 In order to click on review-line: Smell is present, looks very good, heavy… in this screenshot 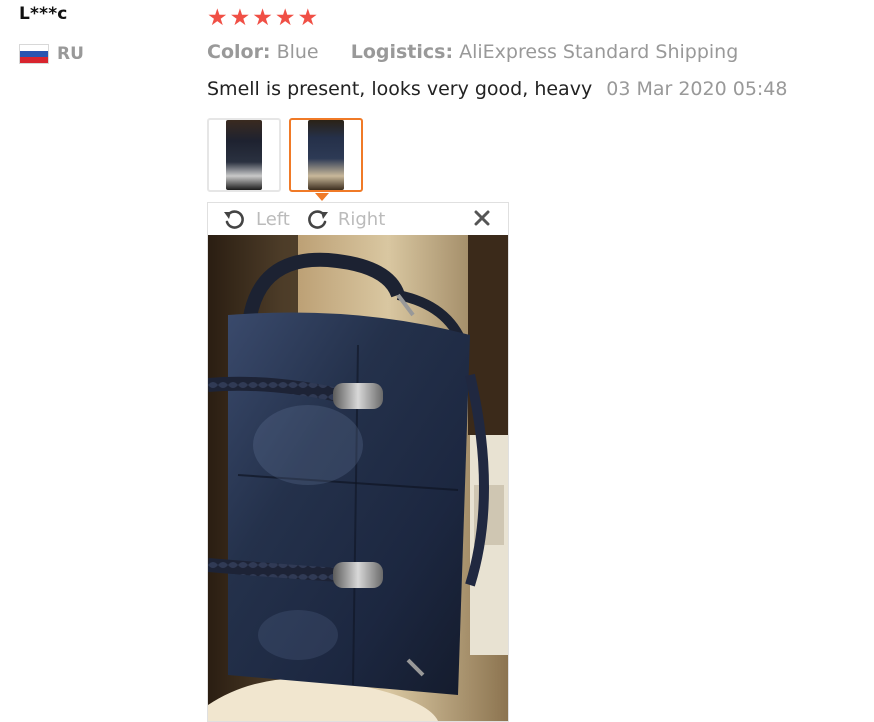, I will do `click(497, 89)`.